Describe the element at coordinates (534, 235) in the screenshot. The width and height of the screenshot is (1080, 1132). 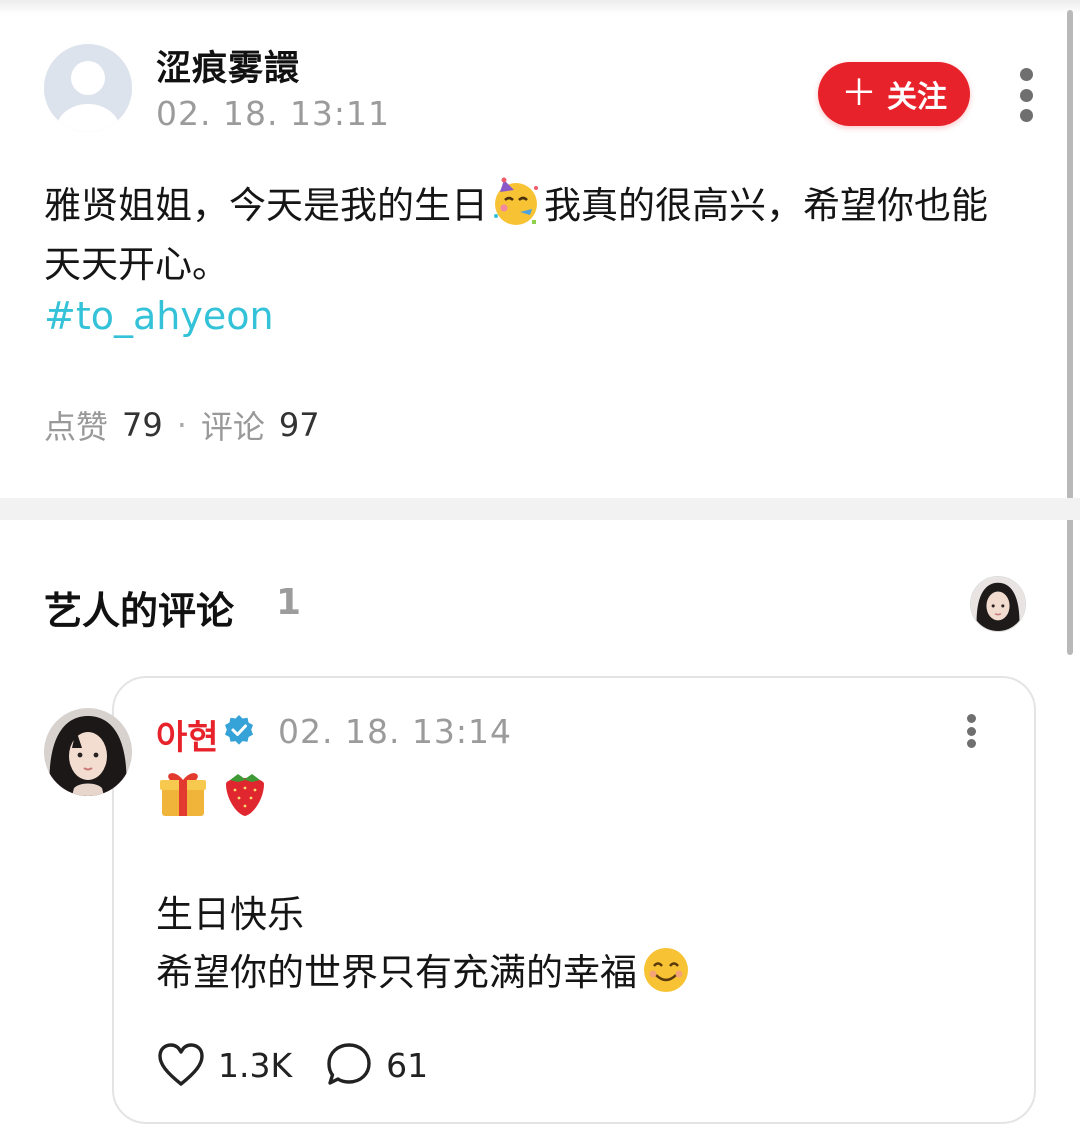
I see `post-body: 雅贤姐姐，今天是我的生日 我真的很高兴，希望你也能天天开心。` at that location.